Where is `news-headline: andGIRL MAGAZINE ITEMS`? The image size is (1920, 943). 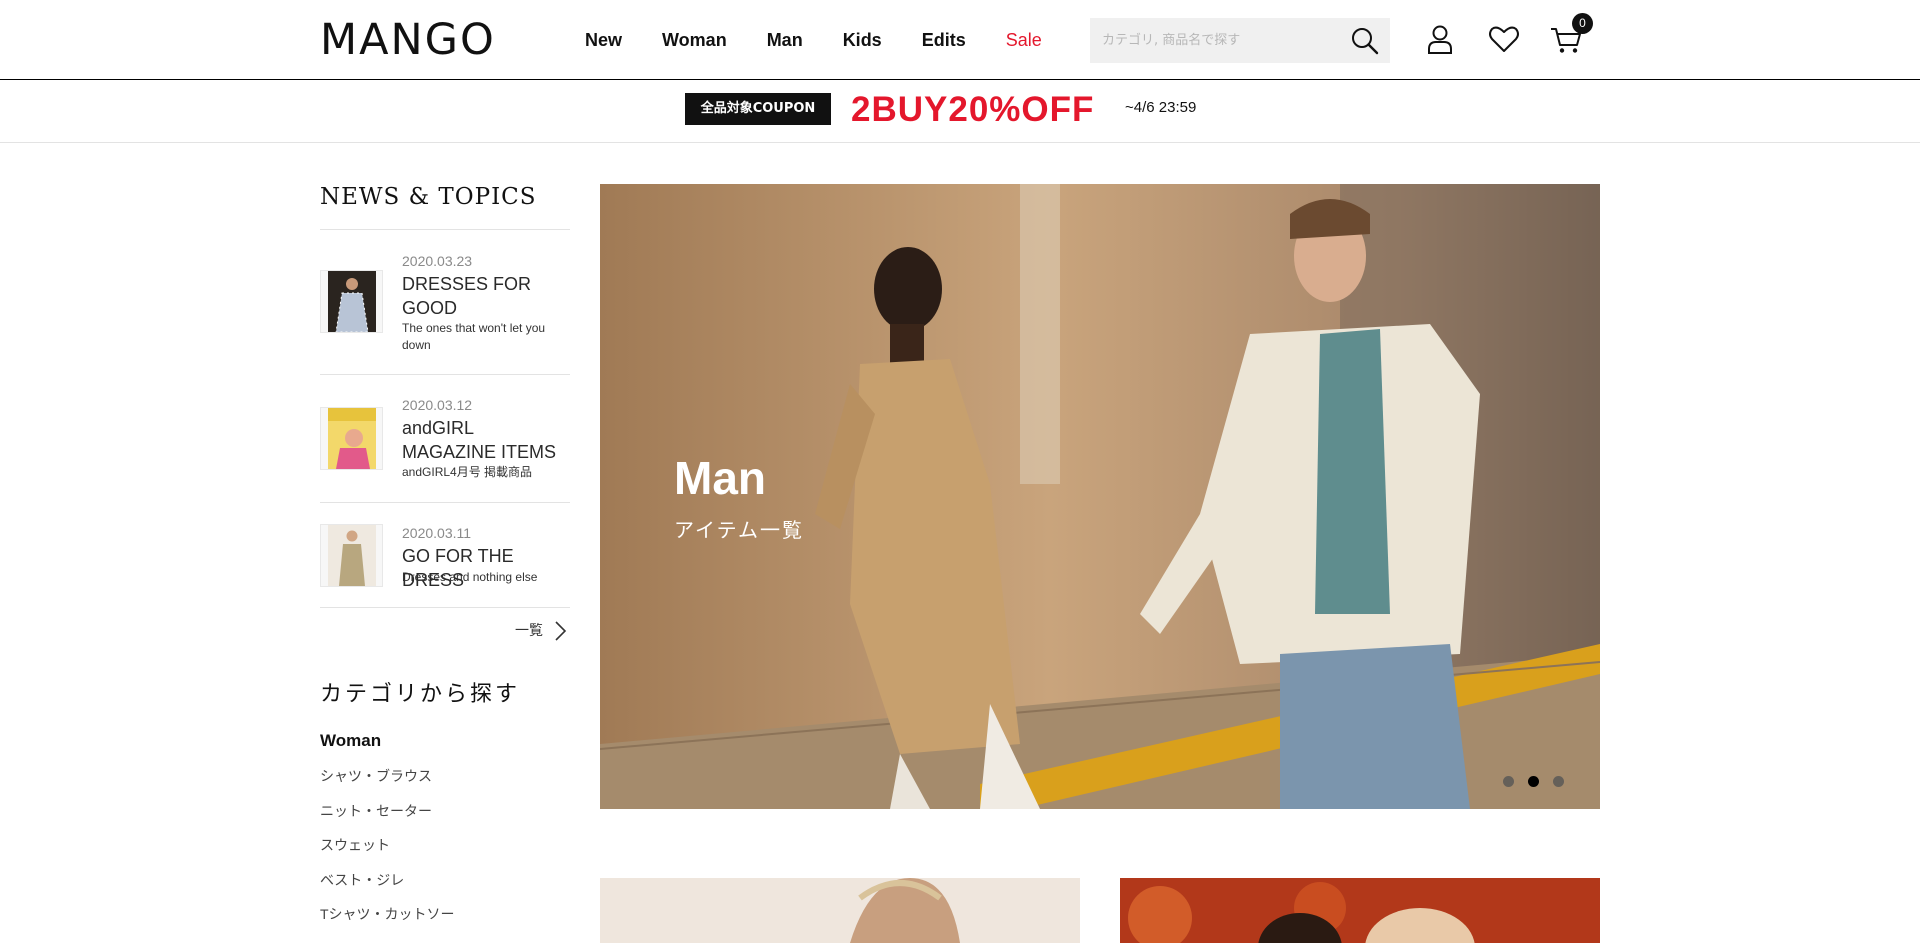
news-headline: andGIRL MAGAZINE ITEMS is located at coordinates (487, 440).